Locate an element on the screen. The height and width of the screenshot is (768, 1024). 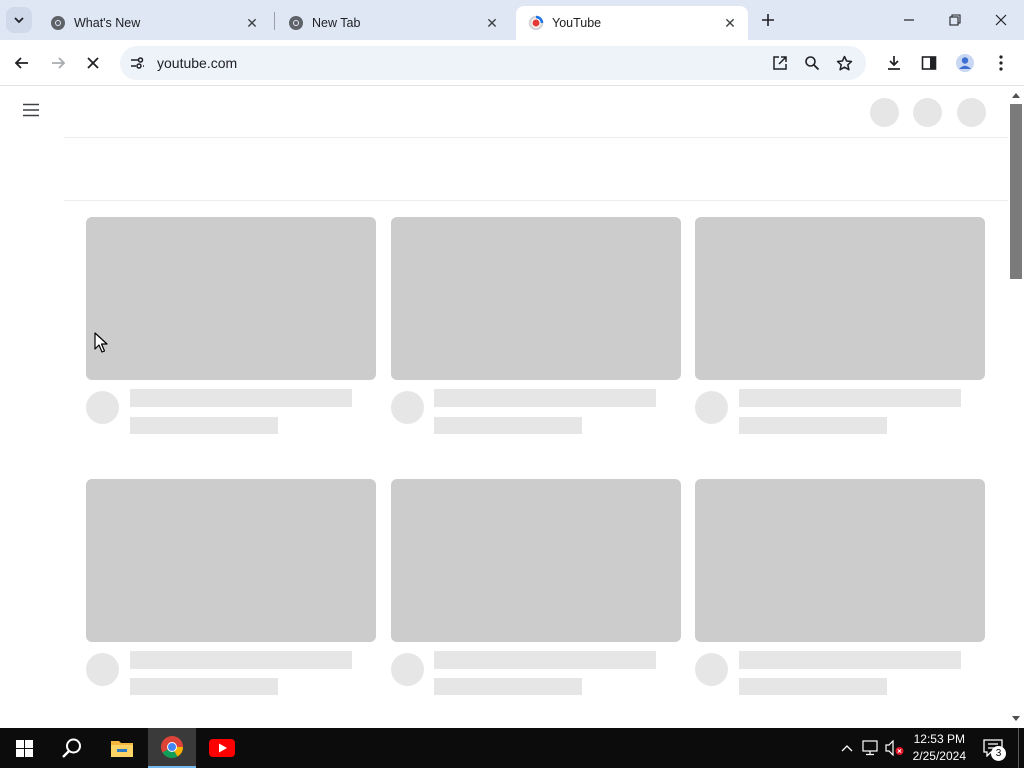
notification-center-button: 3 is located at coordinates (993, 748).